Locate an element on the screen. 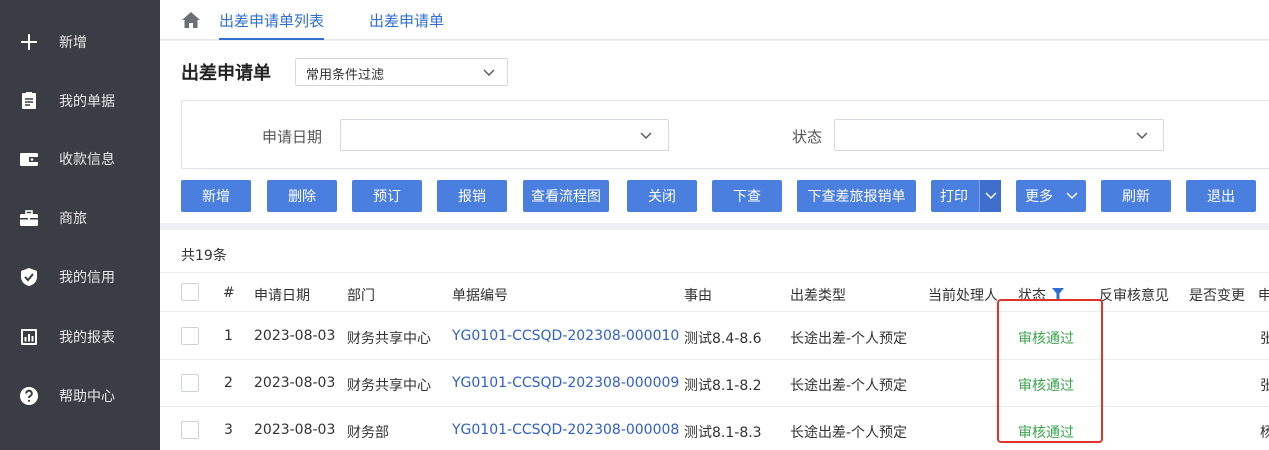 The image size is (1269, 450). column-header-reverse-opinion: 反审核意见 is located at coordinates (1134, 295).